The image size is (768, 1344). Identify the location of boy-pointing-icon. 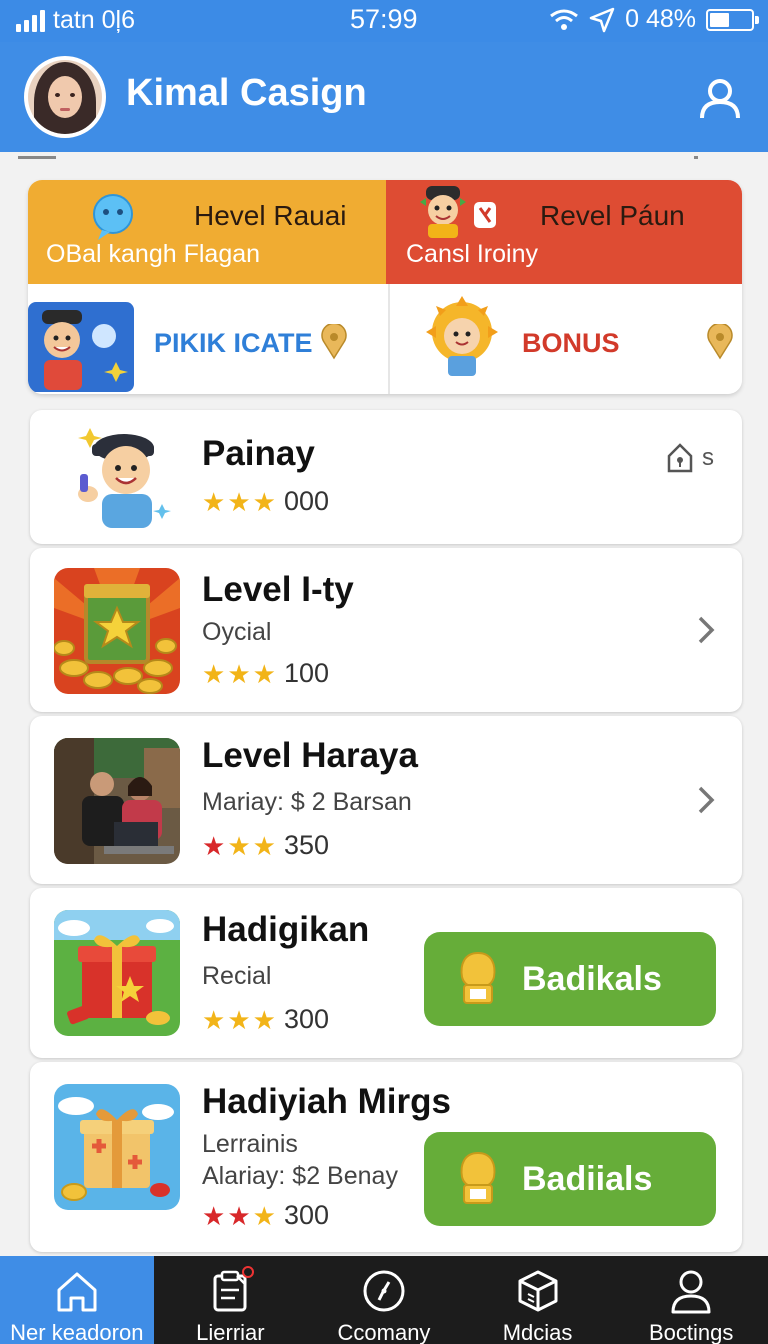
(81, 347).